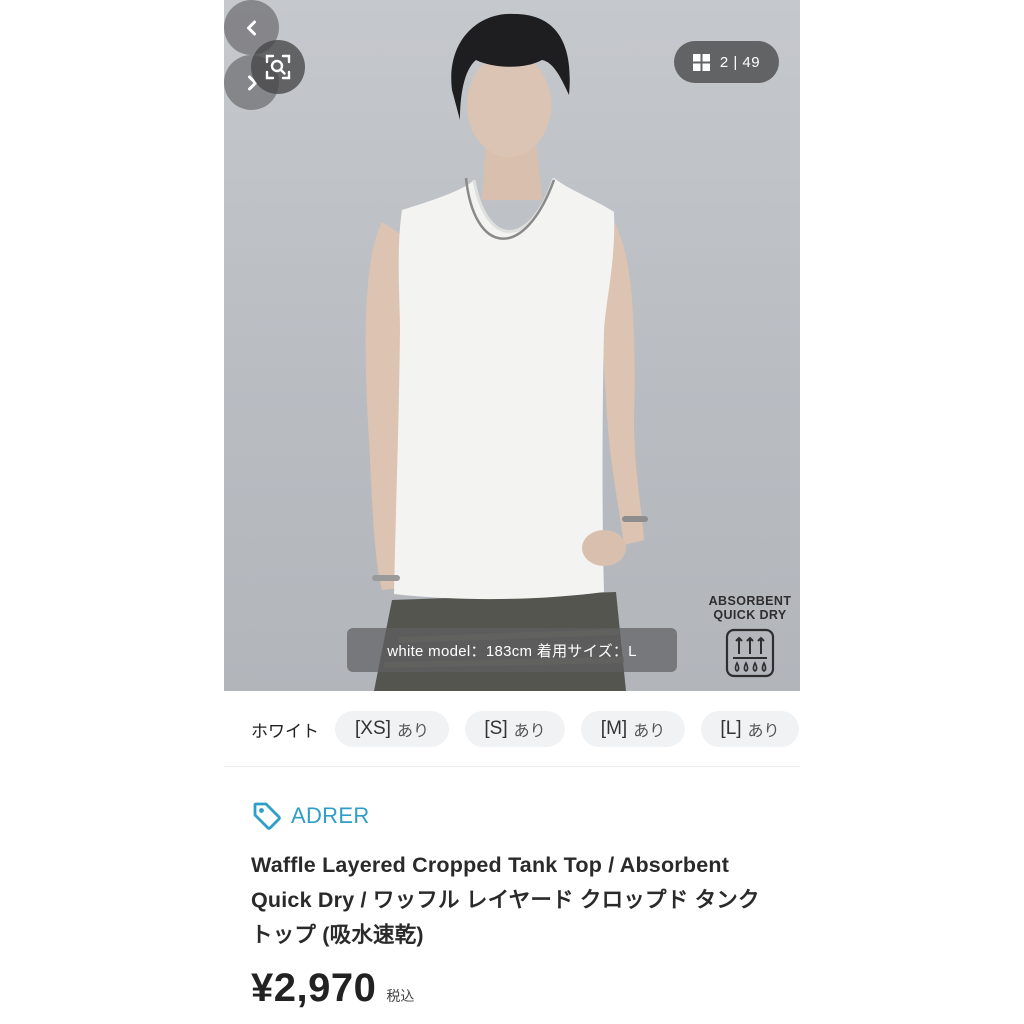 The image size is (1024, 1024). Describe the element at coordinates (740, 62) in the screenshot. I see `image-counter-text: 2 | 49` at that location.